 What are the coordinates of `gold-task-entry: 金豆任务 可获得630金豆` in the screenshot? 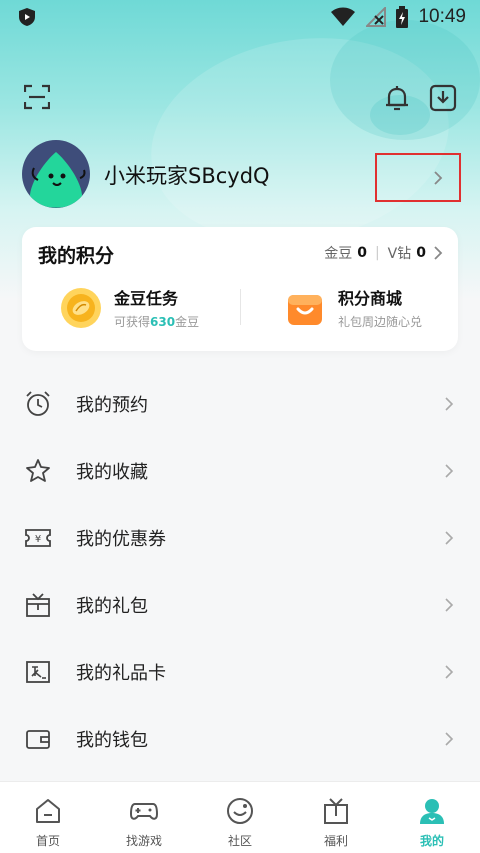 It's located at (129, 307).